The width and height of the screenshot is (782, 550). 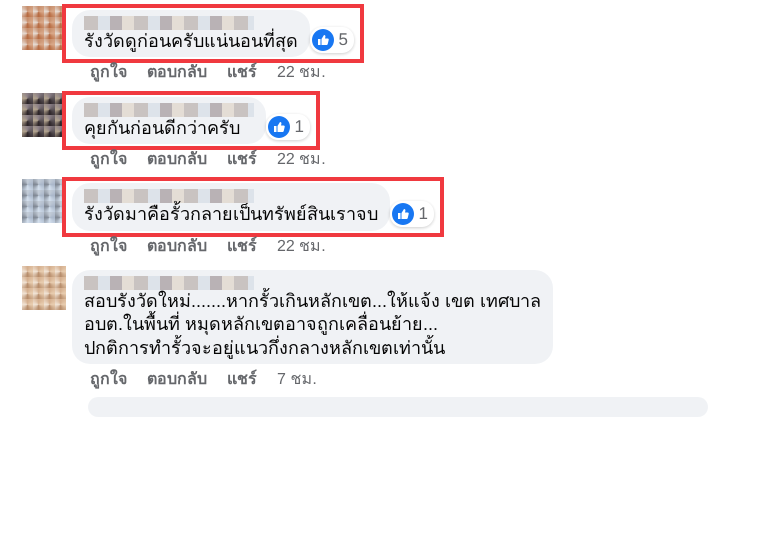 What do you see at coordinates (162, 128) in the screenshot?
I see `comment-text: คุยกันก่อนดีกว่าครับ` at bounding box center [162, 128].